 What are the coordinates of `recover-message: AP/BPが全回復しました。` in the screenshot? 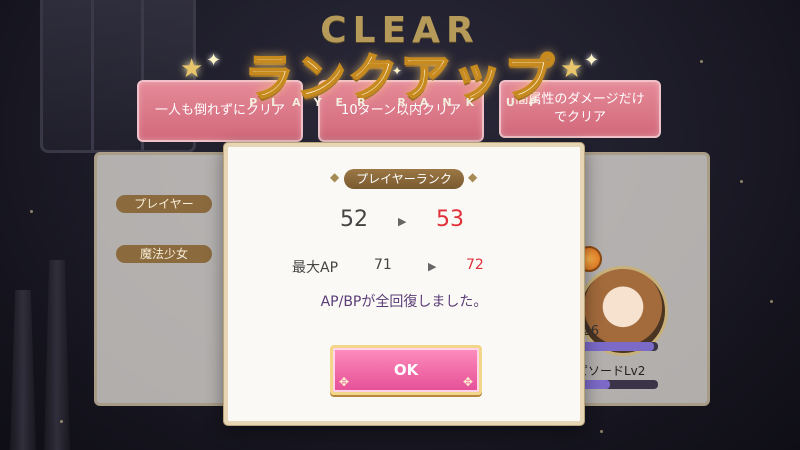 It's located at (404, 302).